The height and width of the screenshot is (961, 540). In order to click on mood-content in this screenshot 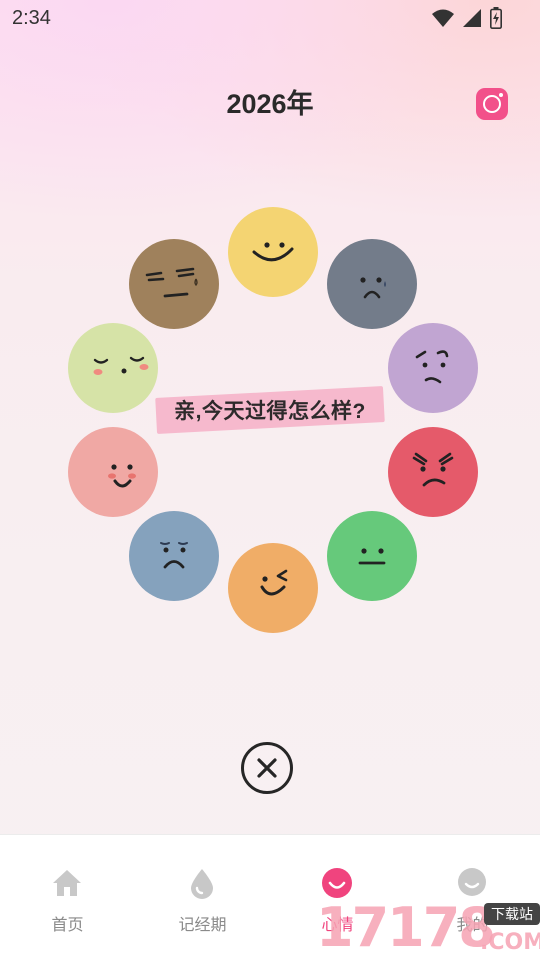, I will do `click(113, 368)`.